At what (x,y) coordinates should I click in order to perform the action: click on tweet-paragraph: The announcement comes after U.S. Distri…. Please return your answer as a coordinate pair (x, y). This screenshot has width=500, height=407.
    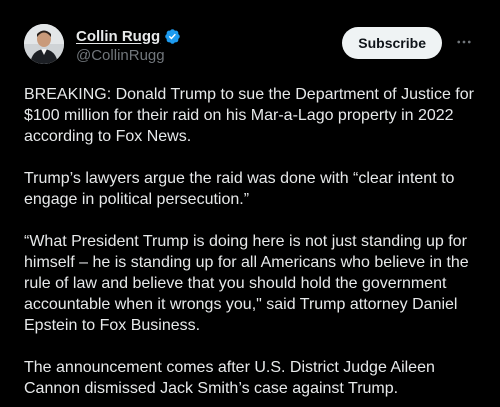
    Looking at the image, I should click on (229, 378).